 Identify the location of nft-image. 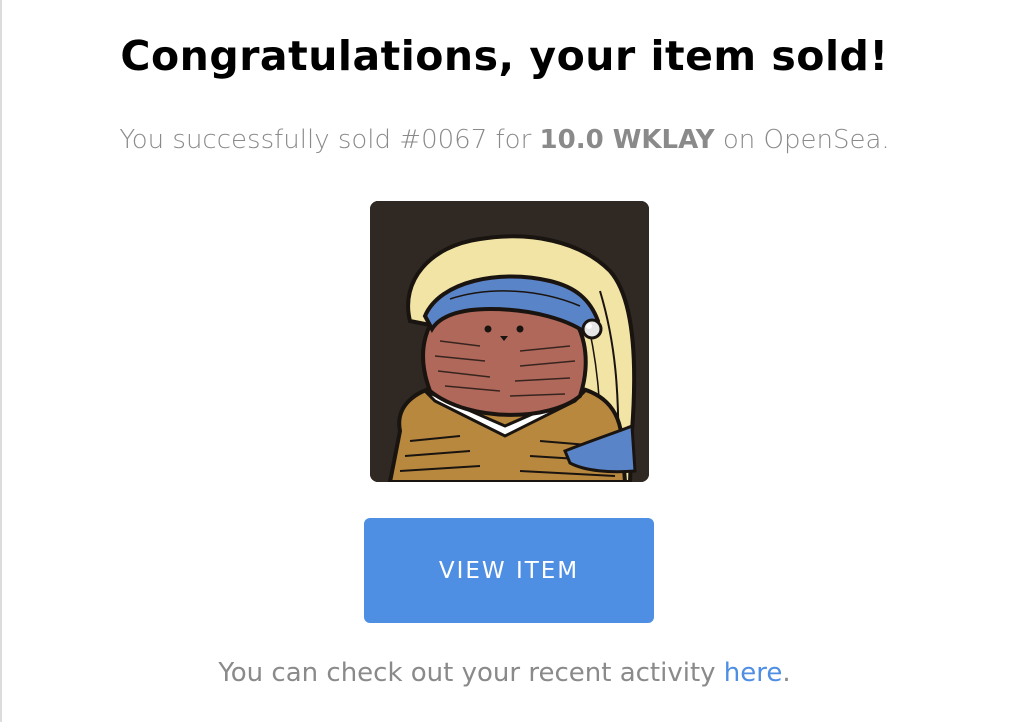
(509, 341).